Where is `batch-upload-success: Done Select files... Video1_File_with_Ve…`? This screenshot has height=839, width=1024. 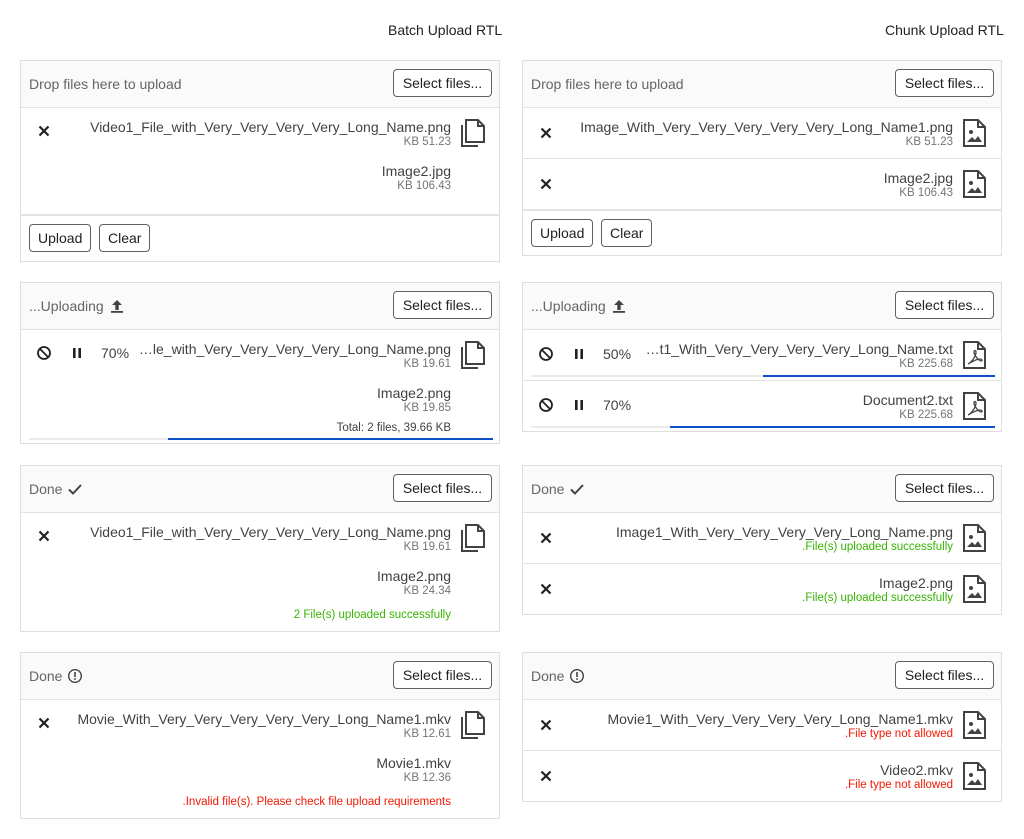 batch-upload-success: Done Select files... Video1_File_with_Ve… is located at coordinates (260, 548).